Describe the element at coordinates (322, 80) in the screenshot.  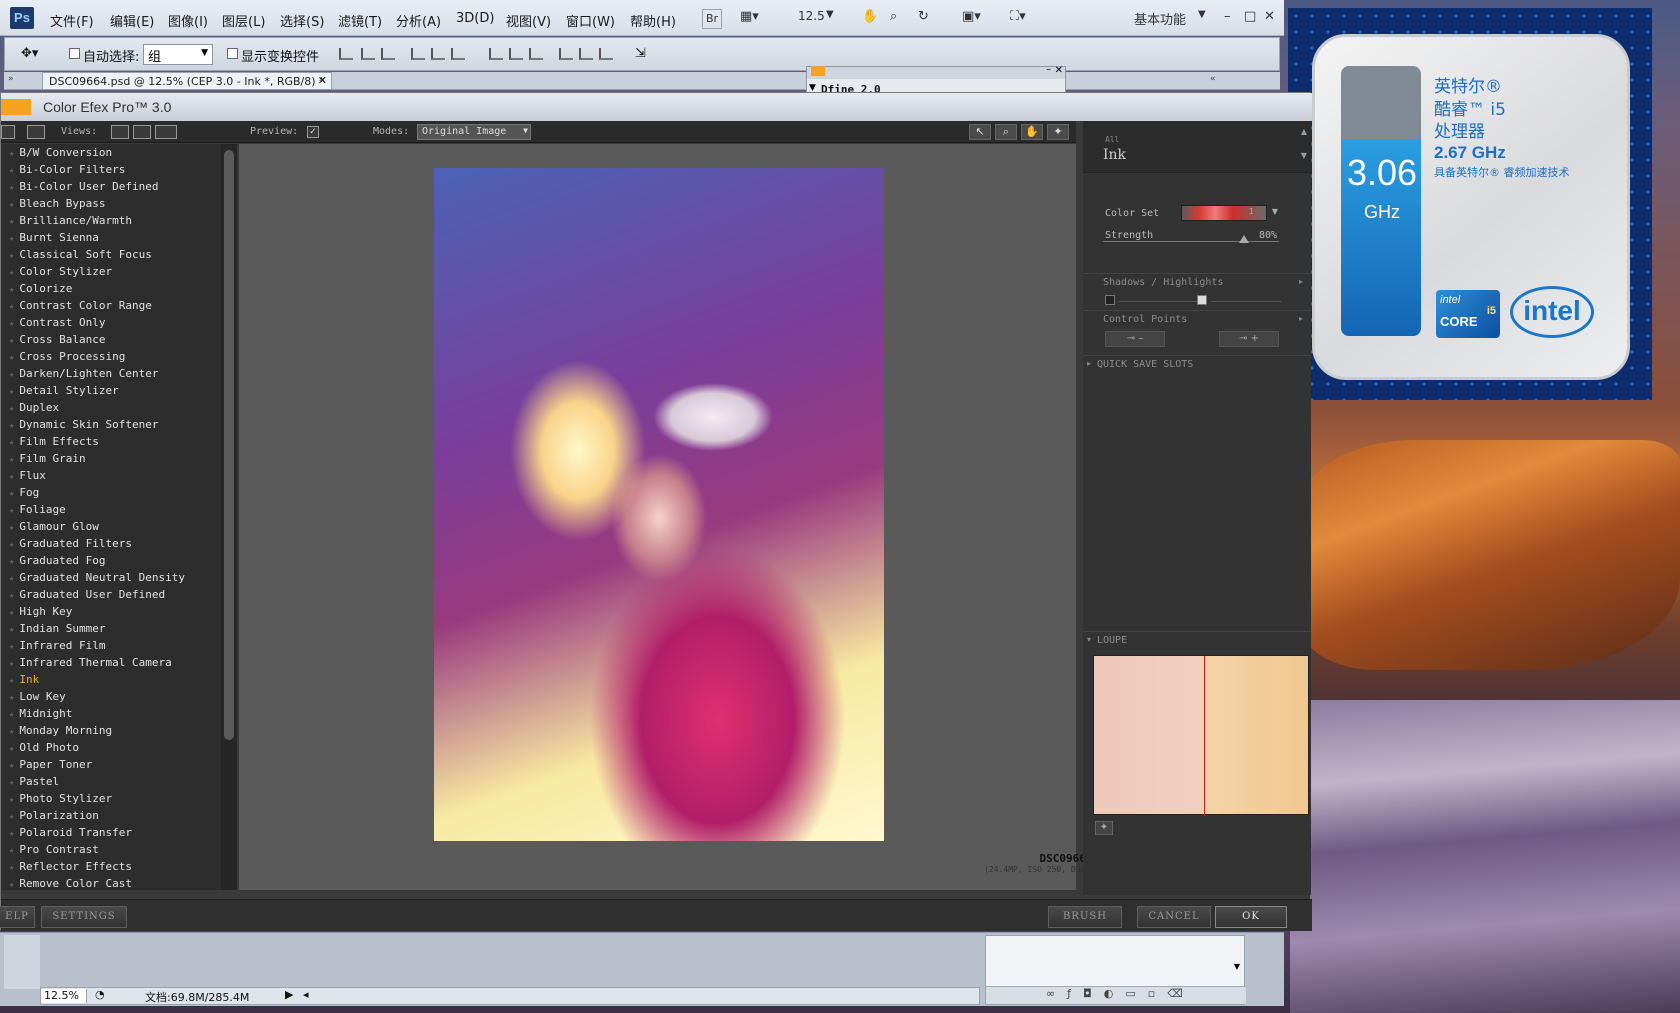
I see `tab-close-icon: ✕` at that location.